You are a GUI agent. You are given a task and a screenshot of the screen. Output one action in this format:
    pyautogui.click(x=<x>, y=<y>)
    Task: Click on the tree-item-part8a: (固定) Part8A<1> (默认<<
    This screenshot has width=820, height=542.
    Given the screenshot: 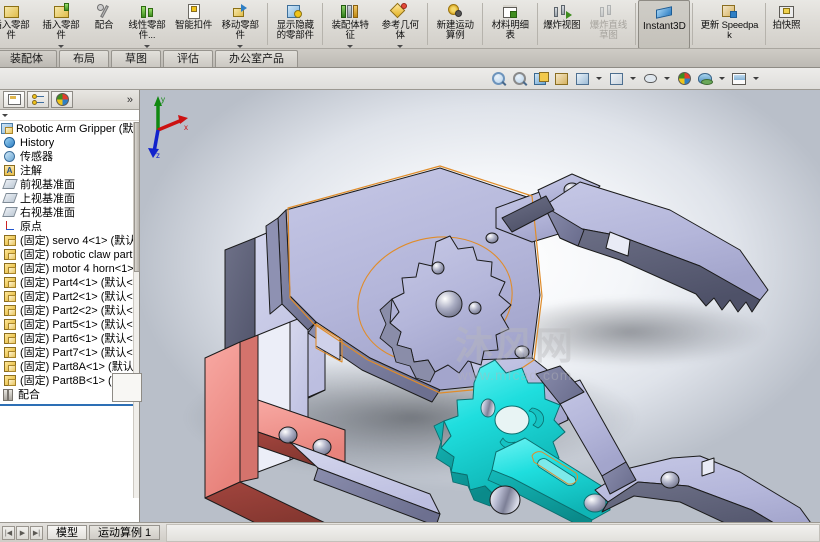 What is the action you would take?
    pyautogui.click(x=67, y=367)
    